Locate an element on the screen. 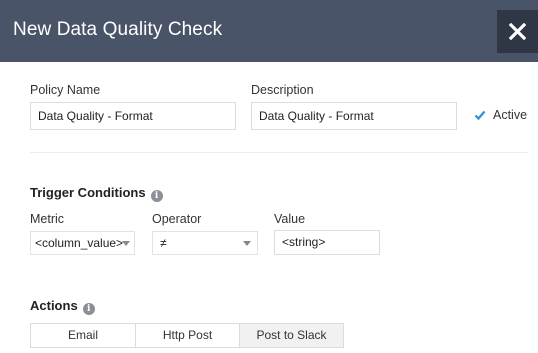 The width and height of the screenshot is (538, 353). value-label: Value is located at coordinates (290, 219).